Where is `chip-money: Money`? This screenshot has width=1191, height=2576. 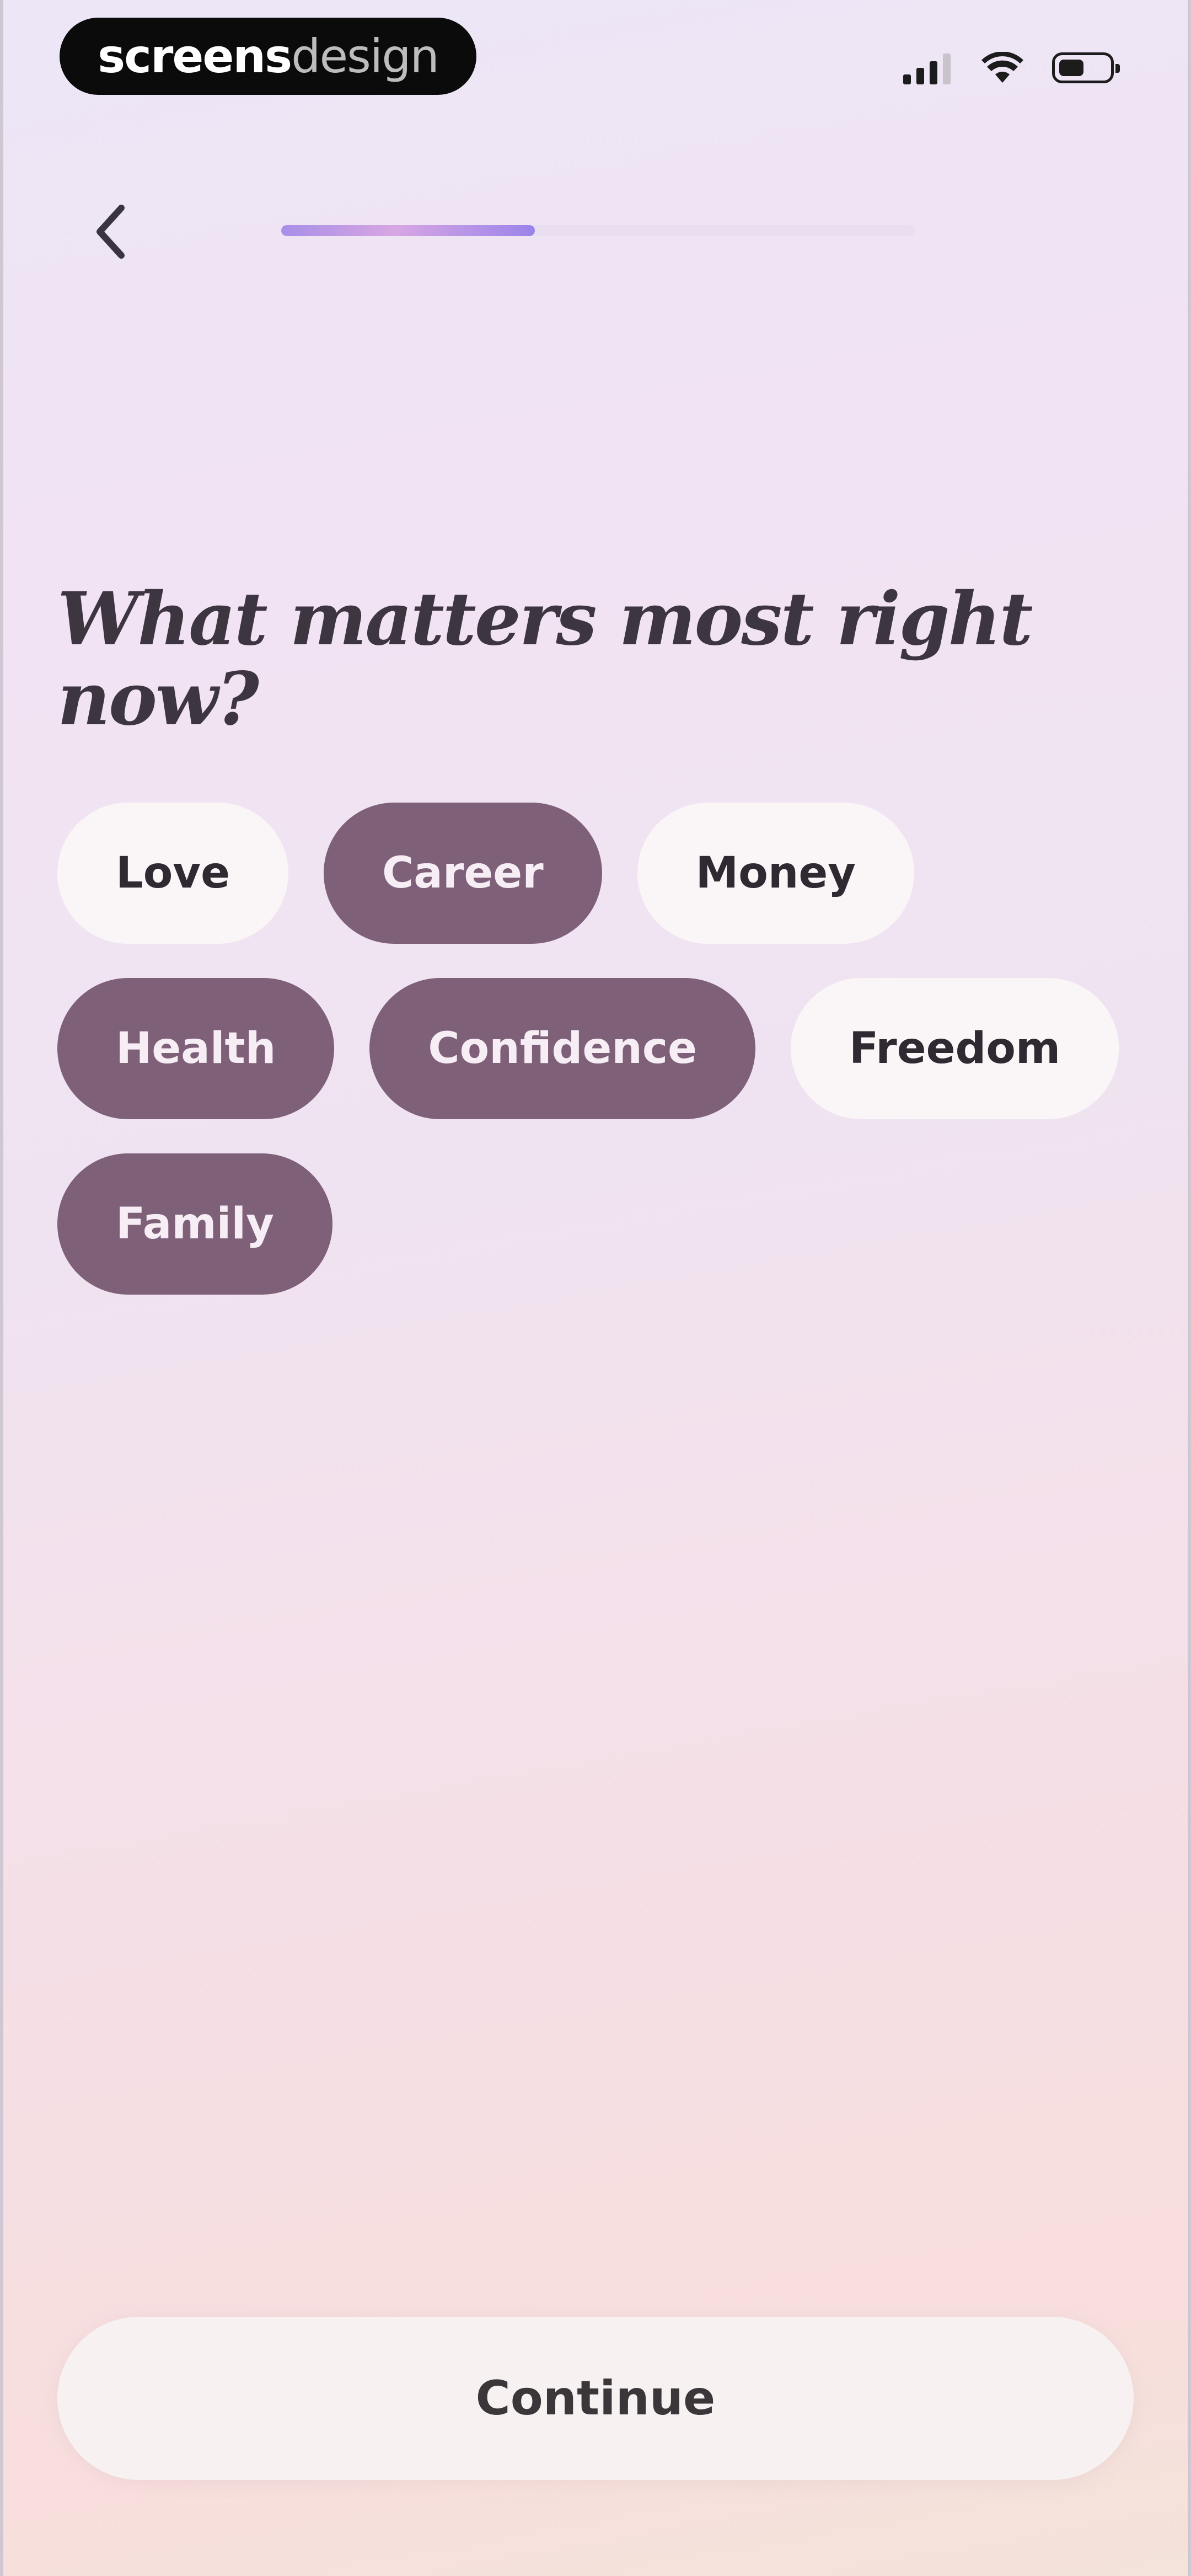 chip-money: Money is located at coordinates (776, 873).